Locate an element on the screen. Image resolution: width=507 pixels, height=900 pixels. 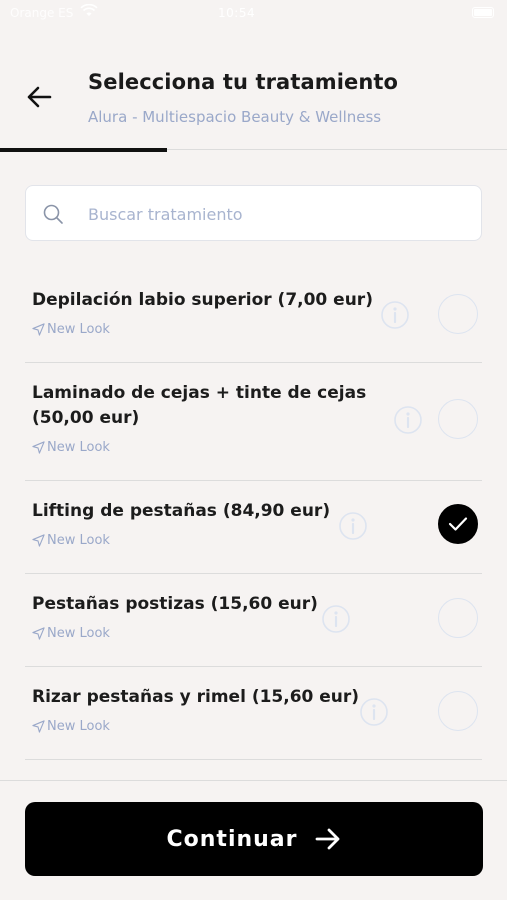
footer-divider is located at coordinates (253, 780).